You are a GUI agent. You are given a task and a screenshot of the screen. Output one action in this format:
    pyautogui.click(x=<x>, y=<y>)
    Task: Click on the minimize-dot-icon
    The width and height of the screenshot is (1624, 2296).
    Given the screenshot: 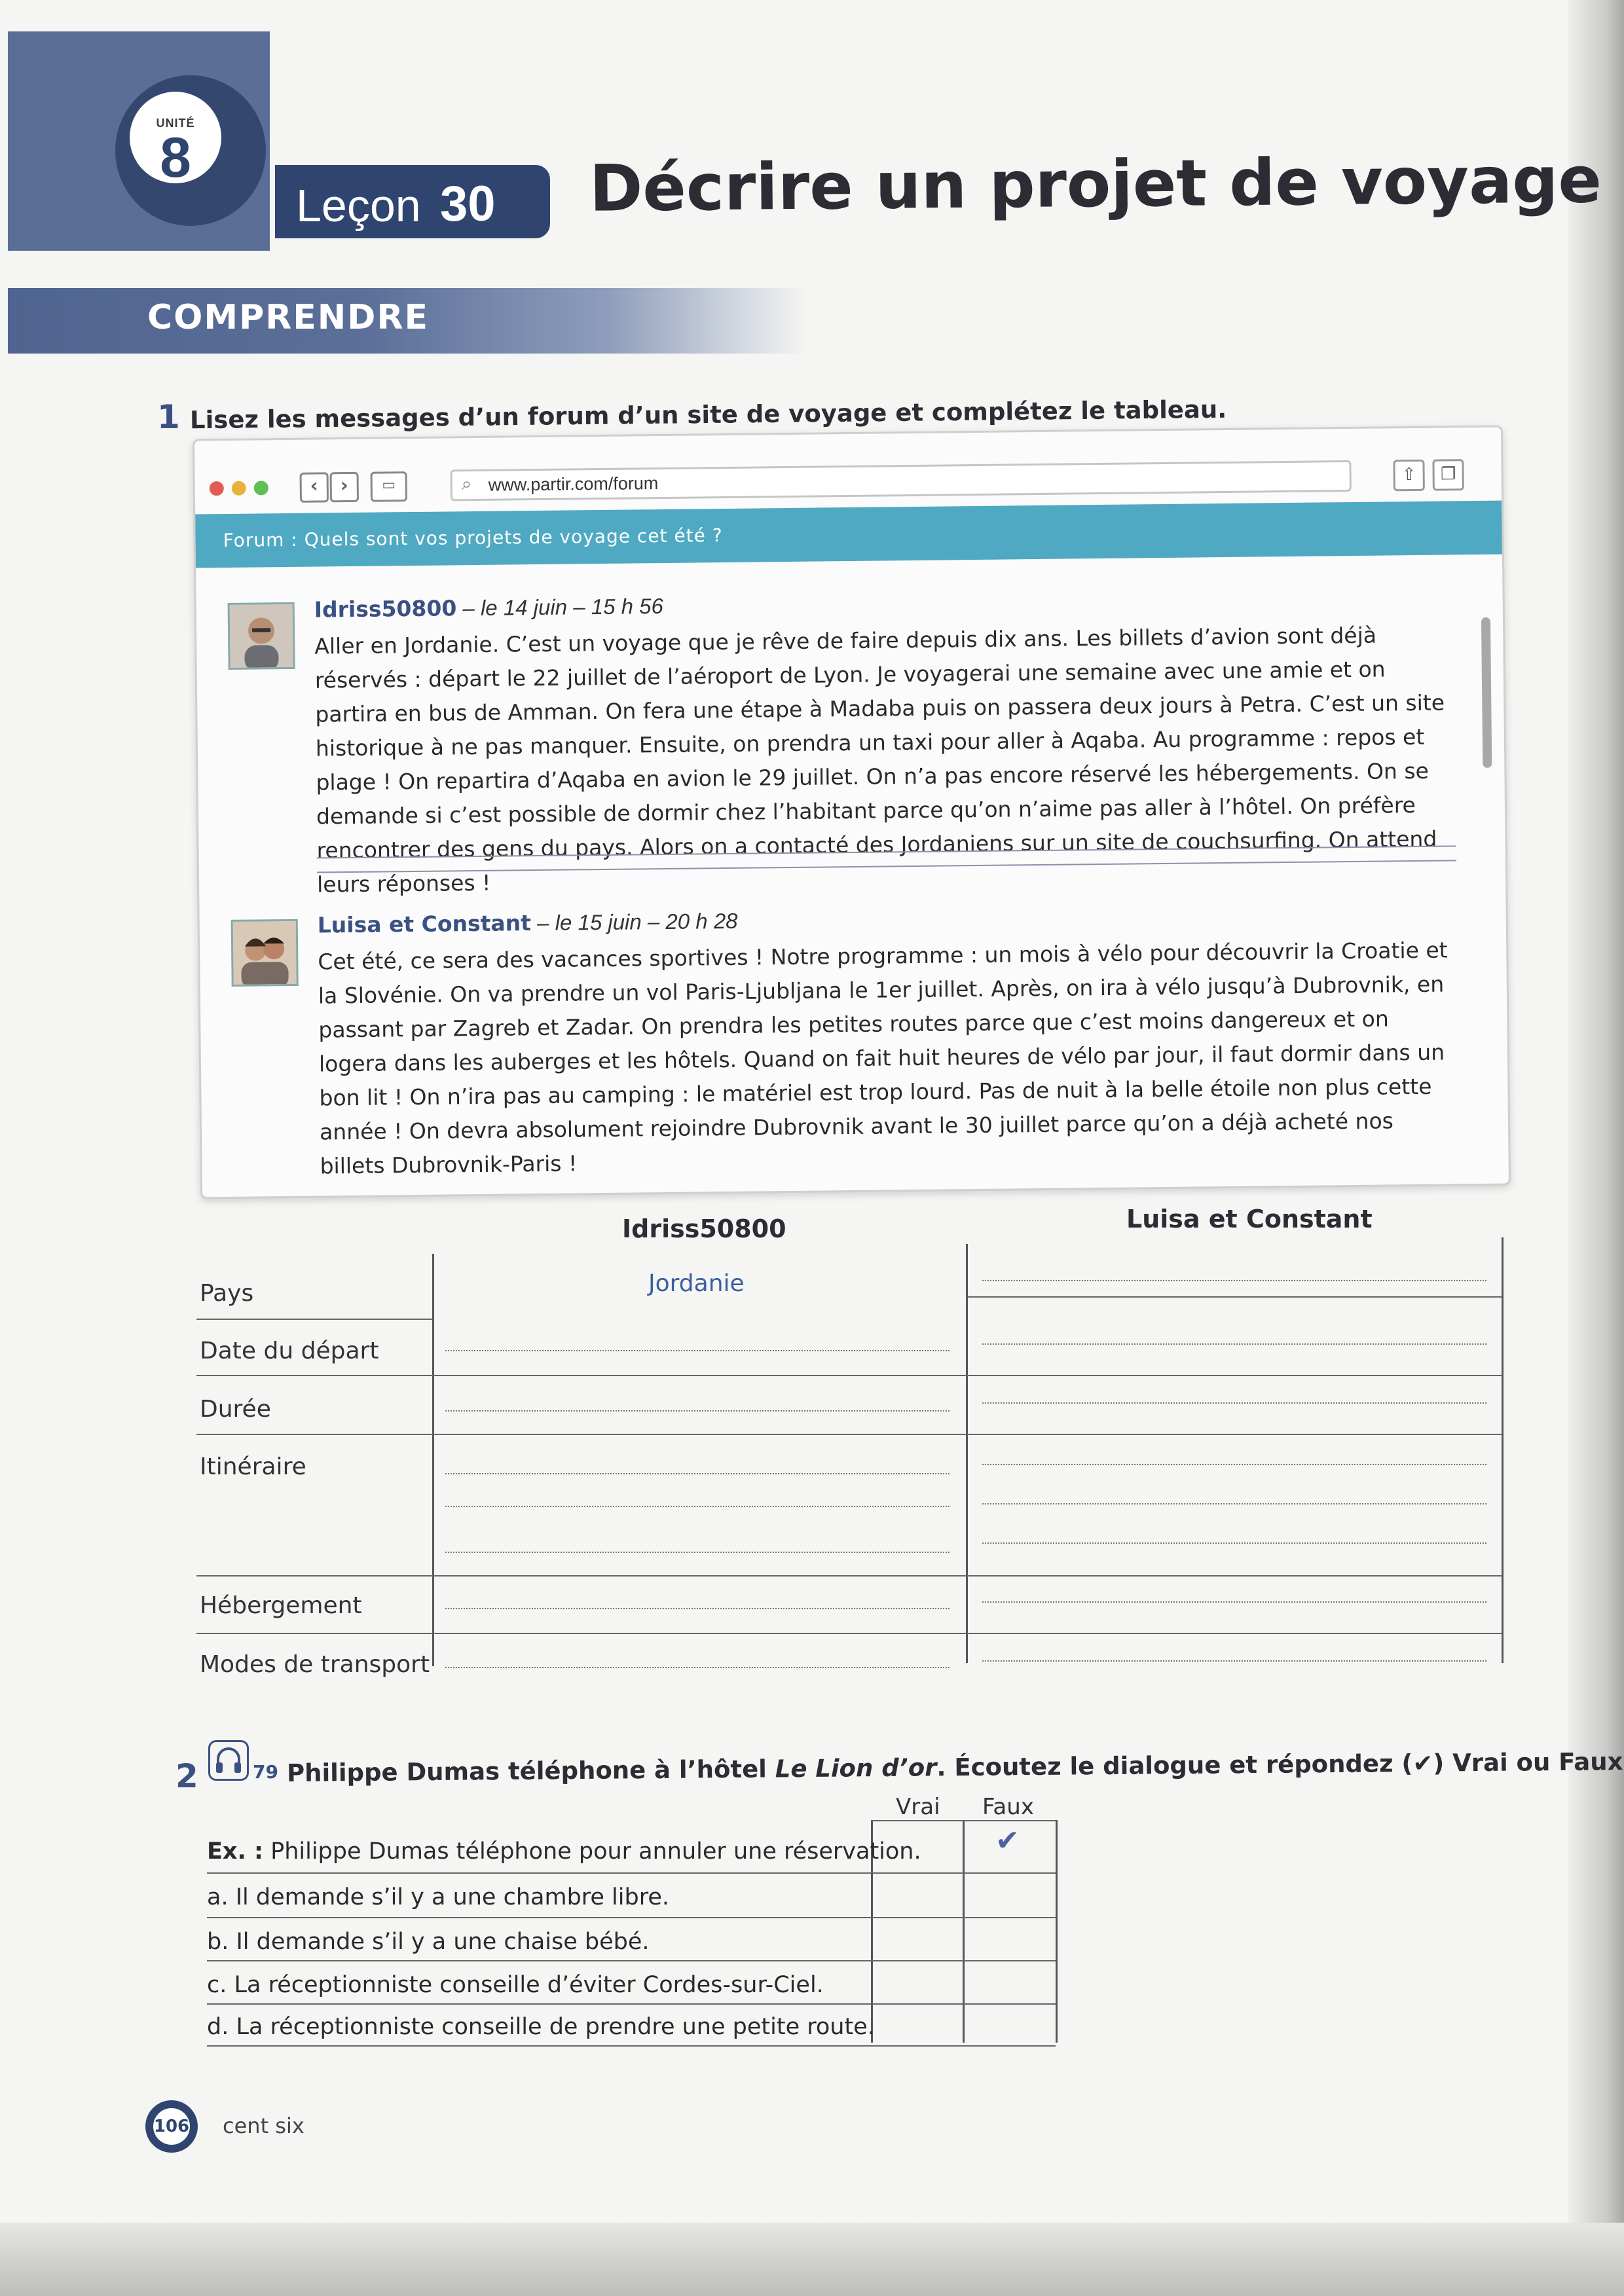 What is the action you would take?
    pyautogui.click(x=238, y=488)
    